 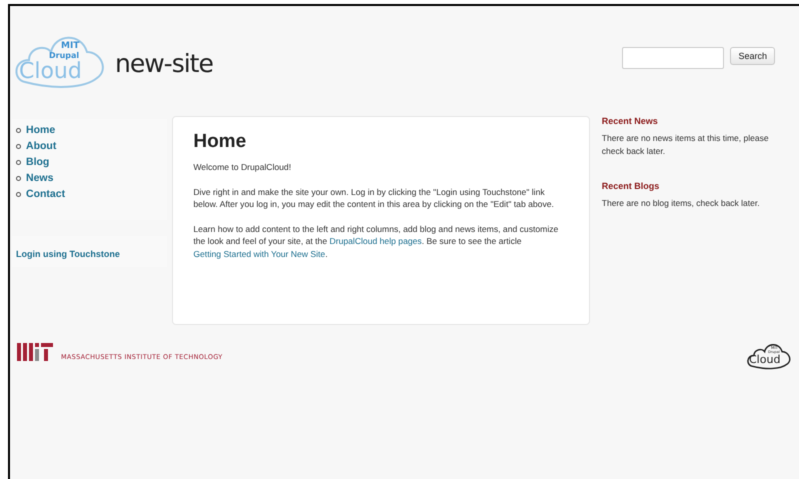 I want to click on help-link: DrupalCloud help pages, so click(x=376, y=241).